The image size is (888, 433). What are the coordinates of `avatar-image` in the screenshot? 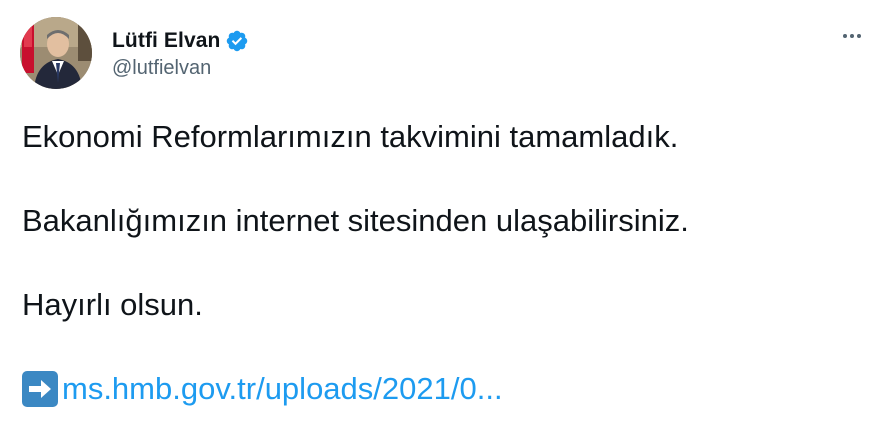 It's located at (56, 53).